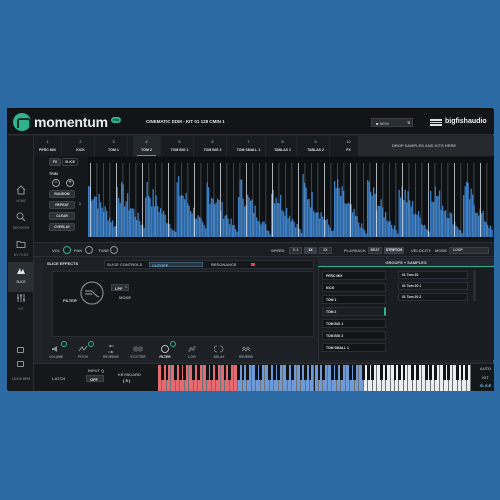  Describe the element at coordinates (114, 250) in the screenshot. I see `tune-knob` at that location.